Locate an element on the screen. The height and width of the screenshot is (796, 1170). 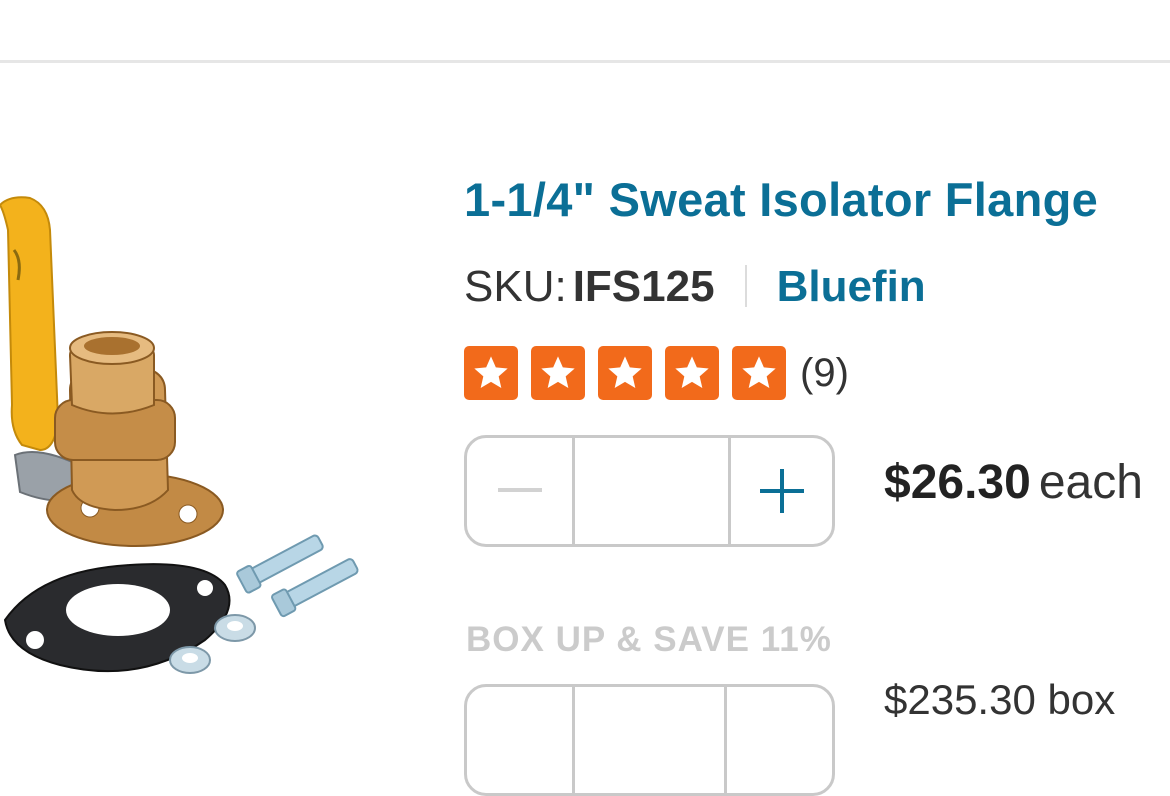
price-unit: each is located at coordinates (1090, 482).